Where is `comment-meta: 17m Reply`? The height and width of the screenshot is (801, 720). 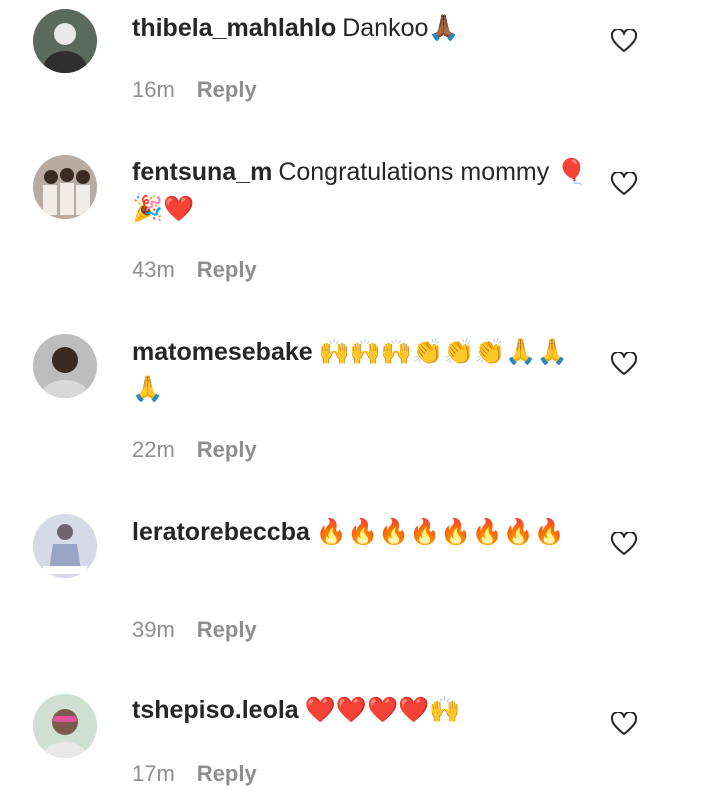
comment-meta: 17m Reply is located at coordinates (194, 774).